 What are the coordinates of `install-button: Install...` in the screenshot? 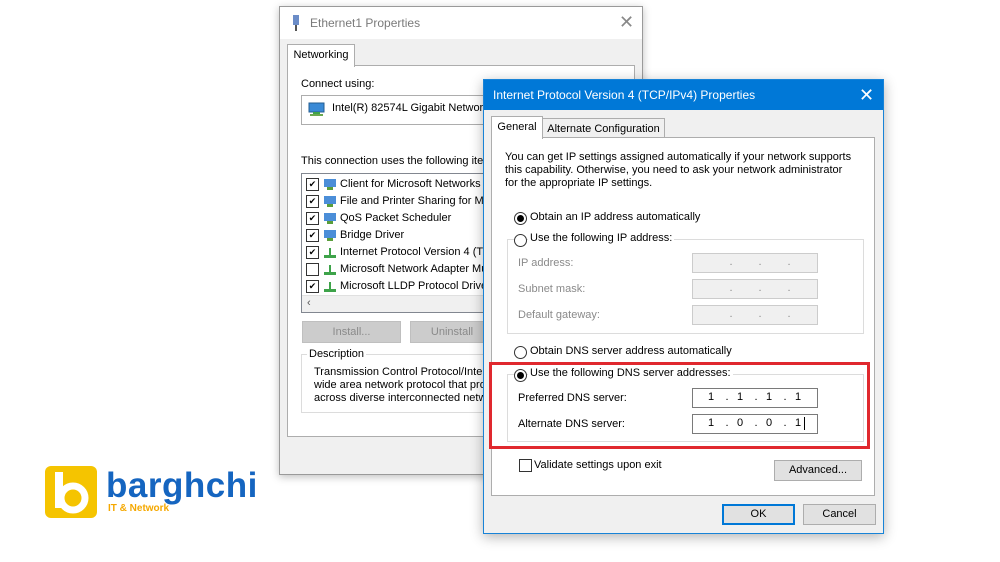 It's located at (351, 332).